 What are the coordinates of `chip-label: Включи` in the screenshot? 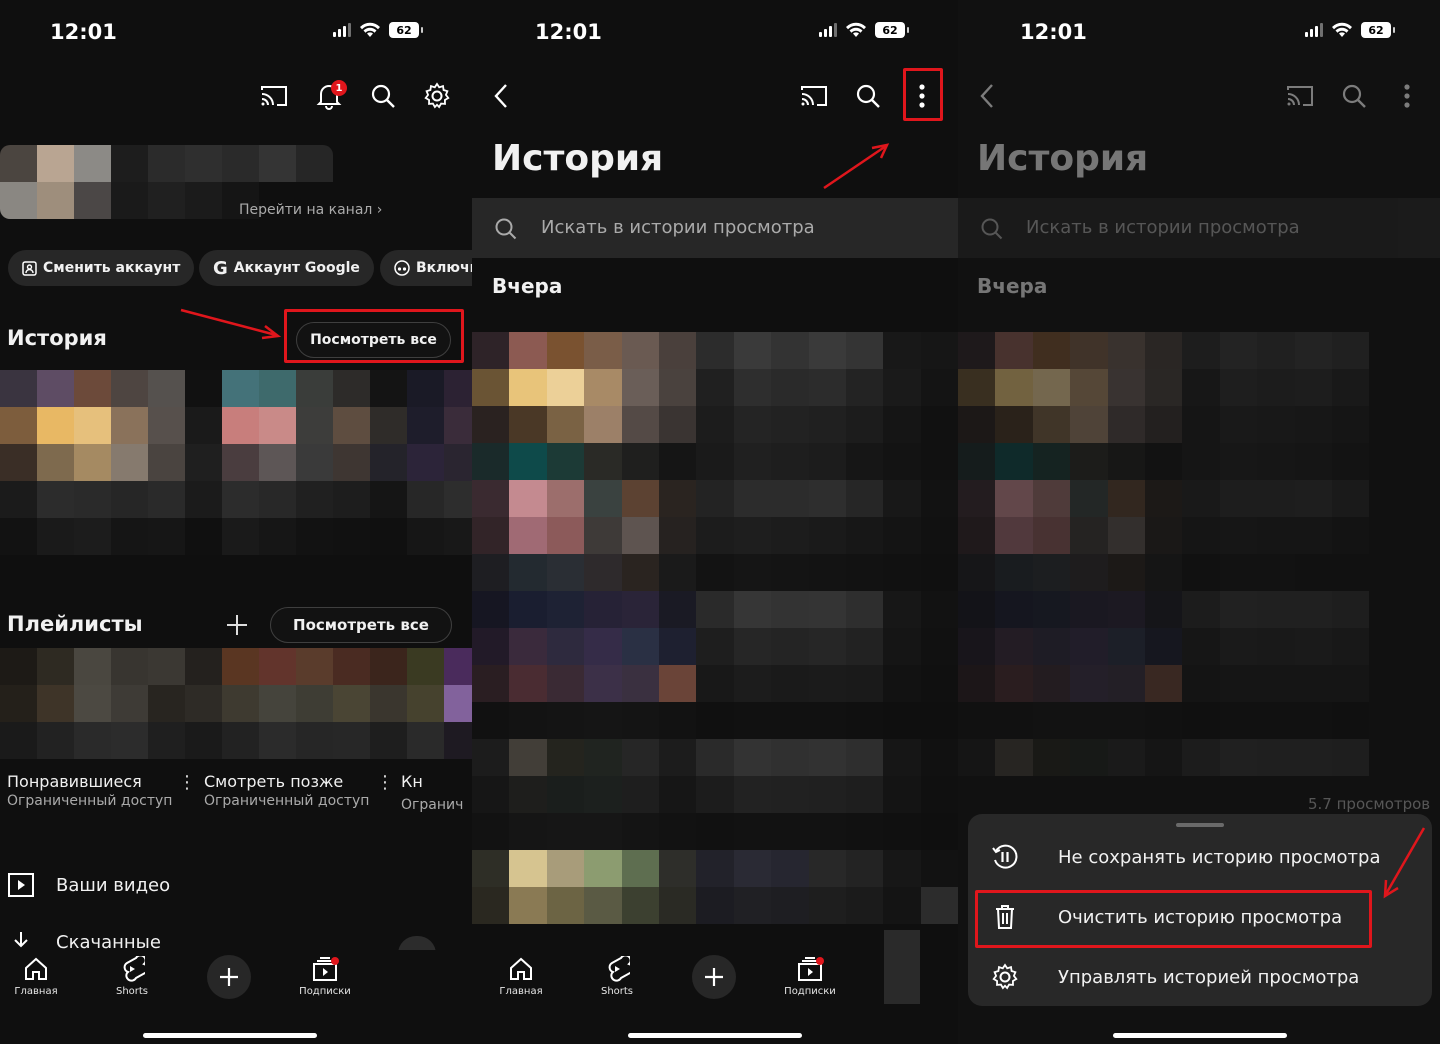 It's located at (444, 268).